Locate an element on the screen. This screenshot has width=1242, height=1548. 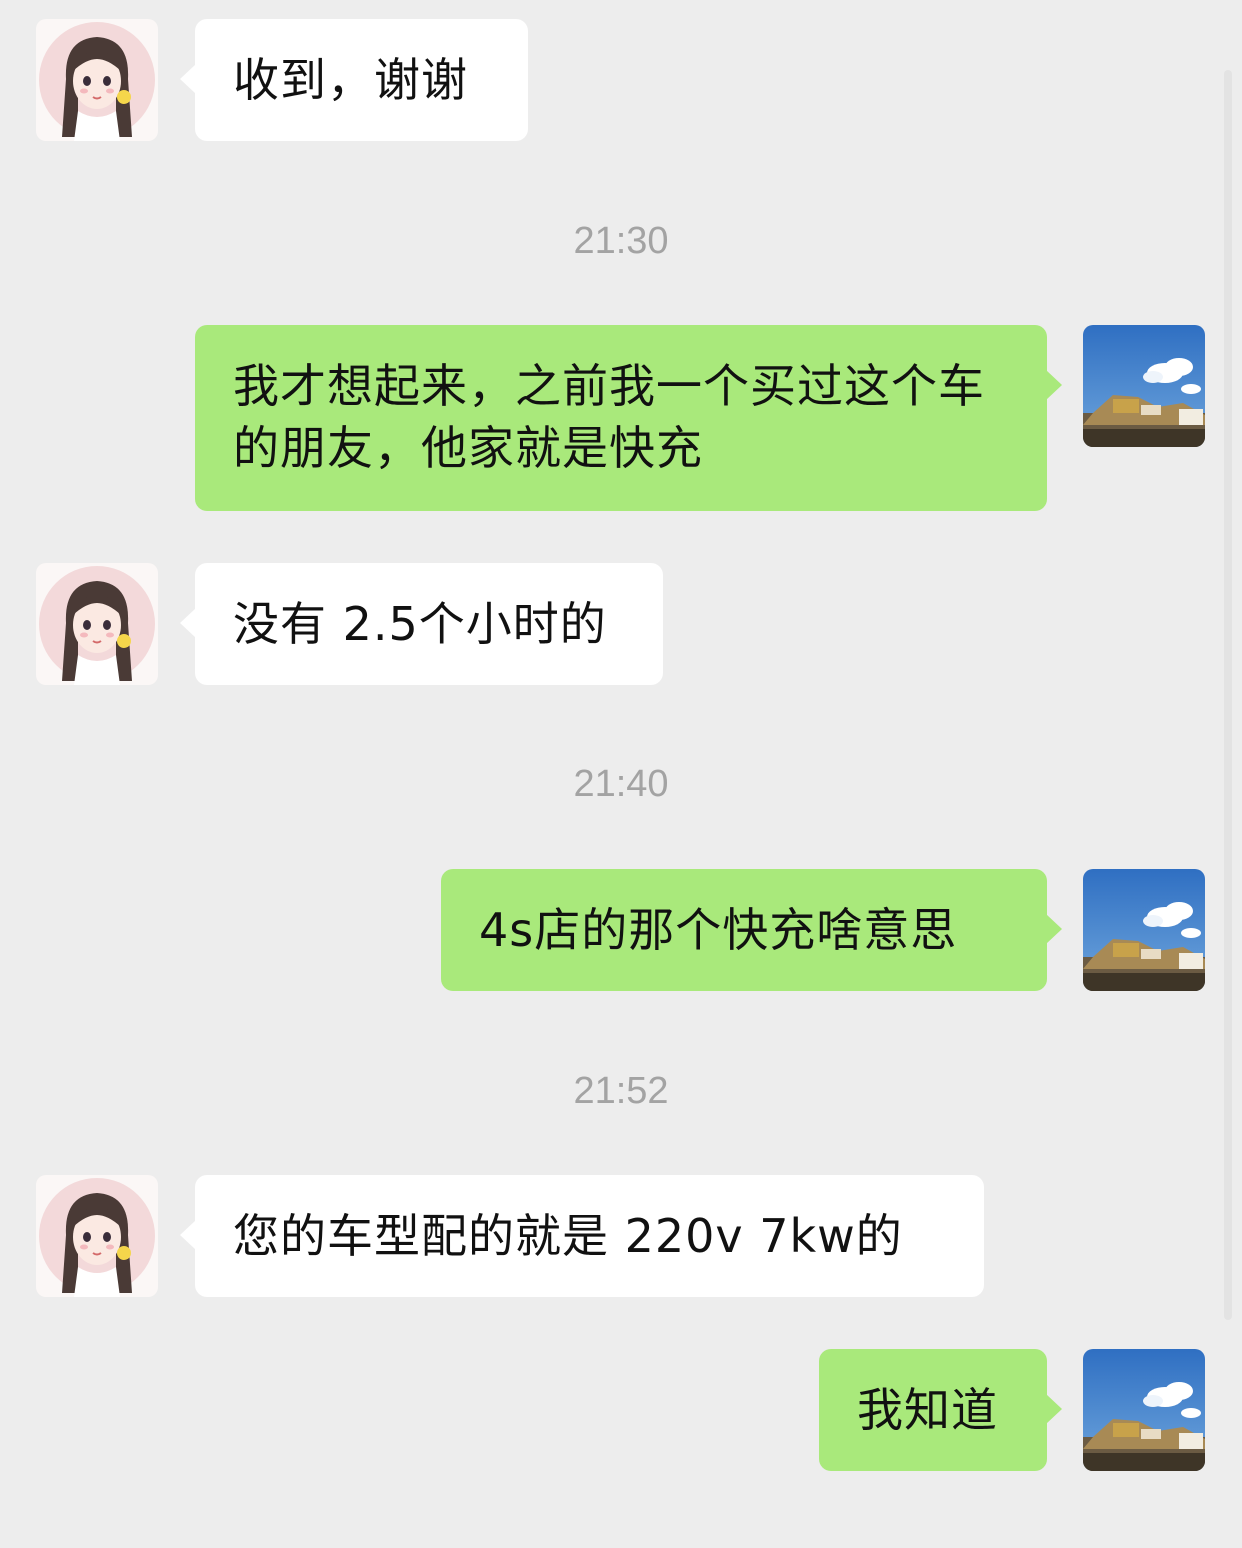
outgoing-message-bubble: 4s店的那个快充啥意思 is located at coordinates (751, 930).